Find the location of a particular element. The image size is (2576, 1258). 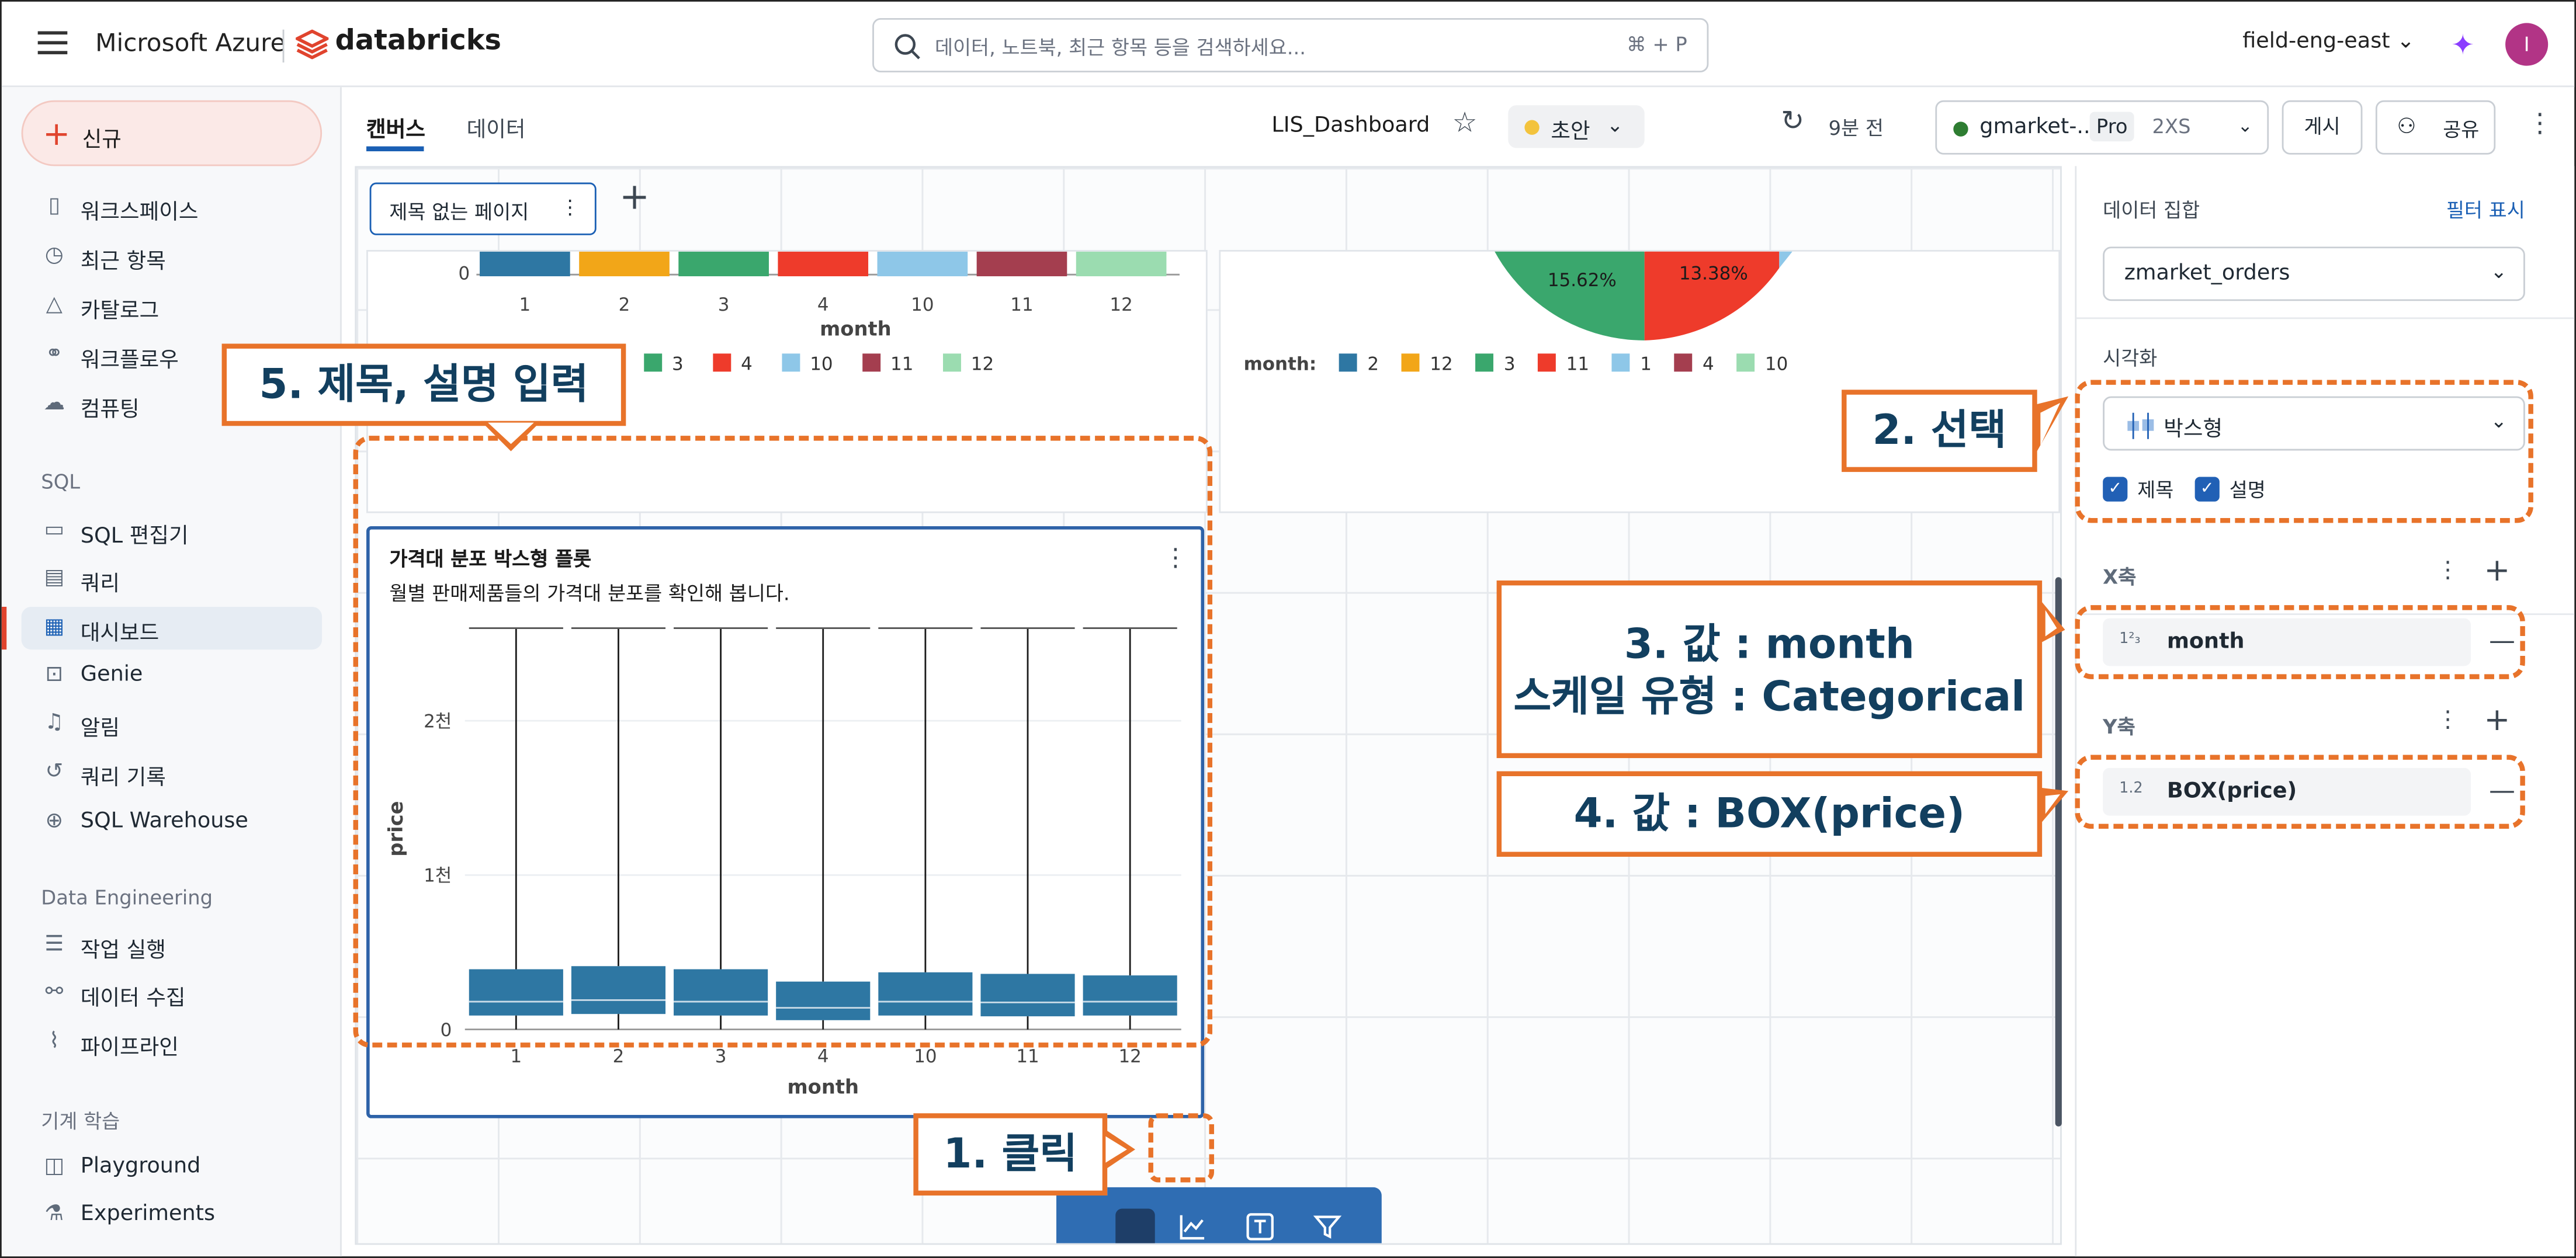

share-button: ⚇ 공유 is located at coordinates (2435, 127).